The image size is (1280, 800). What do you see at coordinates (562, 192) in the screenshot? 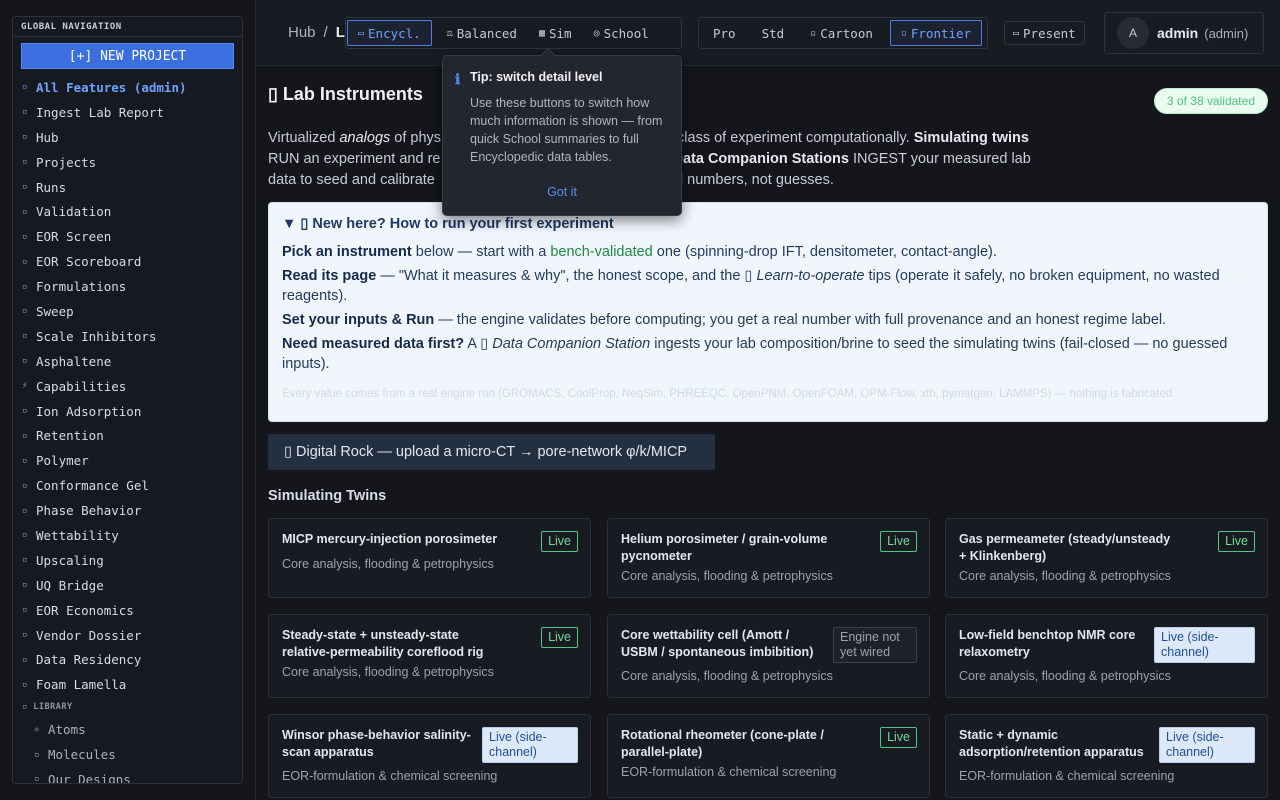
I see `got-it-button: Got it` at bounding box center [562, 192].